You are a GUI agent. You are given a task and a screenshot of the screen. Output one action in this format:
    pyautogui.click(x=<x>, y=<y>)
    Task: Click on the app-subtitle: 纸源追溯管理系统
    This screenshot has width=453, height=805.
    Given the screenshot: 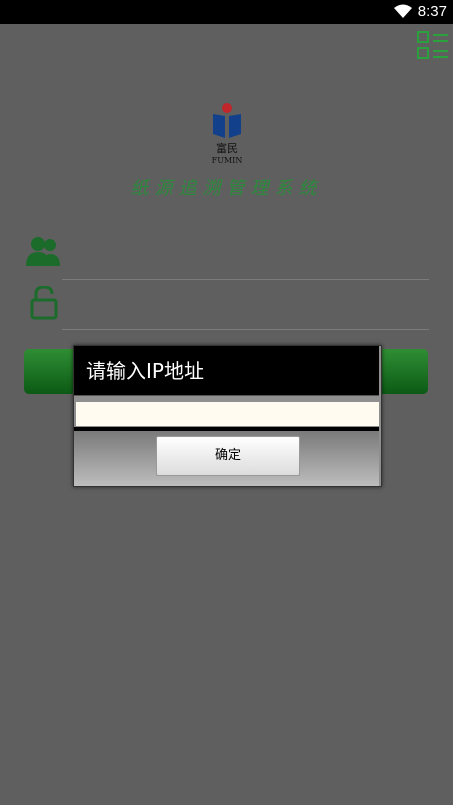 What is the action you would take?
    pyautogui.click(x=226, y=188)
    